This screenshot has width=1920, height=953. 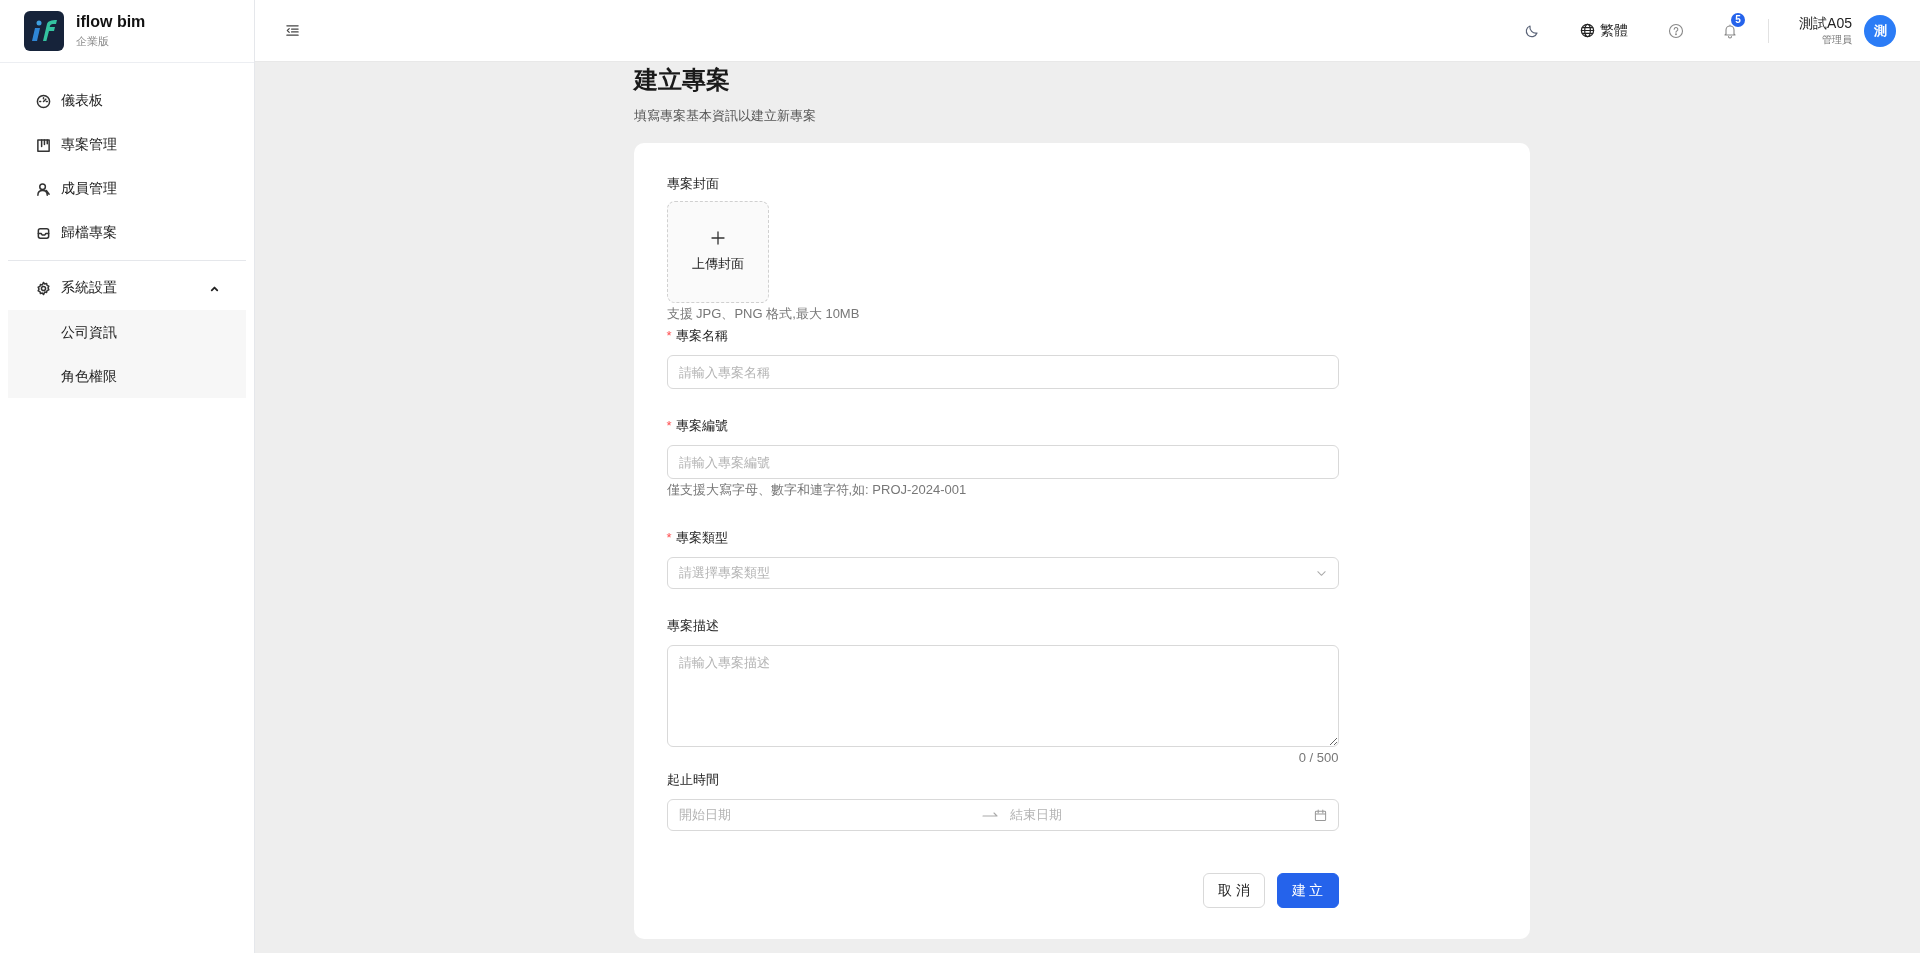 What do you see at coordinates (44, 31) in the screenshot?
I see `logo-icon` at bounding box center [44, 31].